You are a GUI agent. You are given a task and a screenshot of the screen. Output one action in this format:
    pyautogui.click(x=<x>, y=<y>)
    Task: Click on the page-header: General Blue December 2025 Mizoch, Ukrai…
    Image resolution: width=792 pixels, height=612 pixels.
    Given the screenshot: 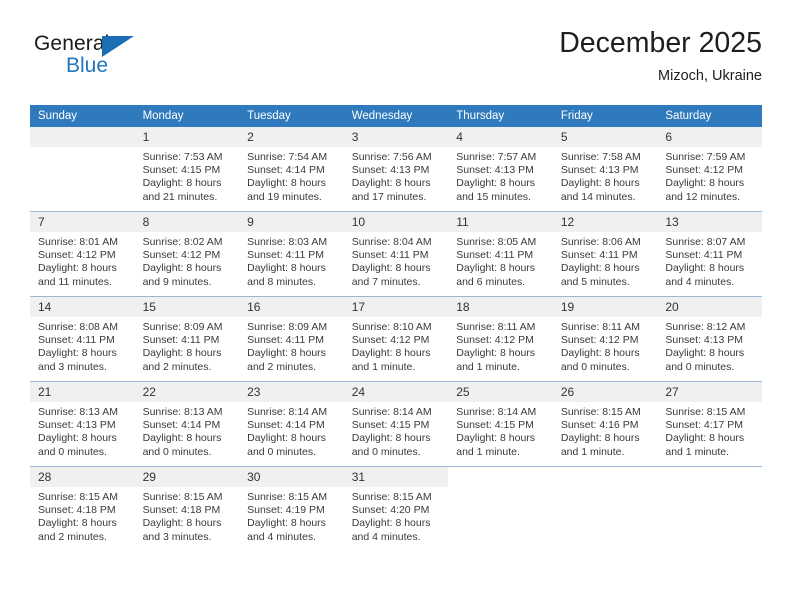 What is the action you would take?
    pyautogui.click(x=396, y=64)
    